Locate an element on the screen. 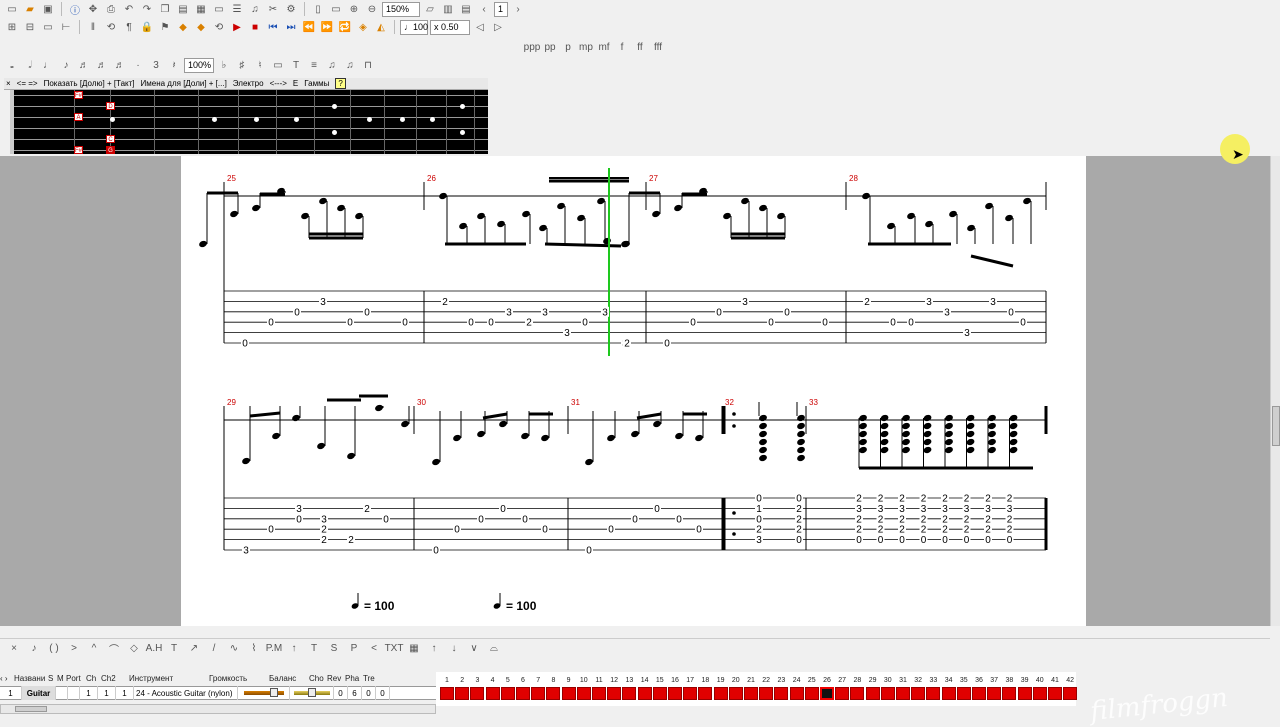  vertical-scrollbar is located at coordinates (1275, 391).